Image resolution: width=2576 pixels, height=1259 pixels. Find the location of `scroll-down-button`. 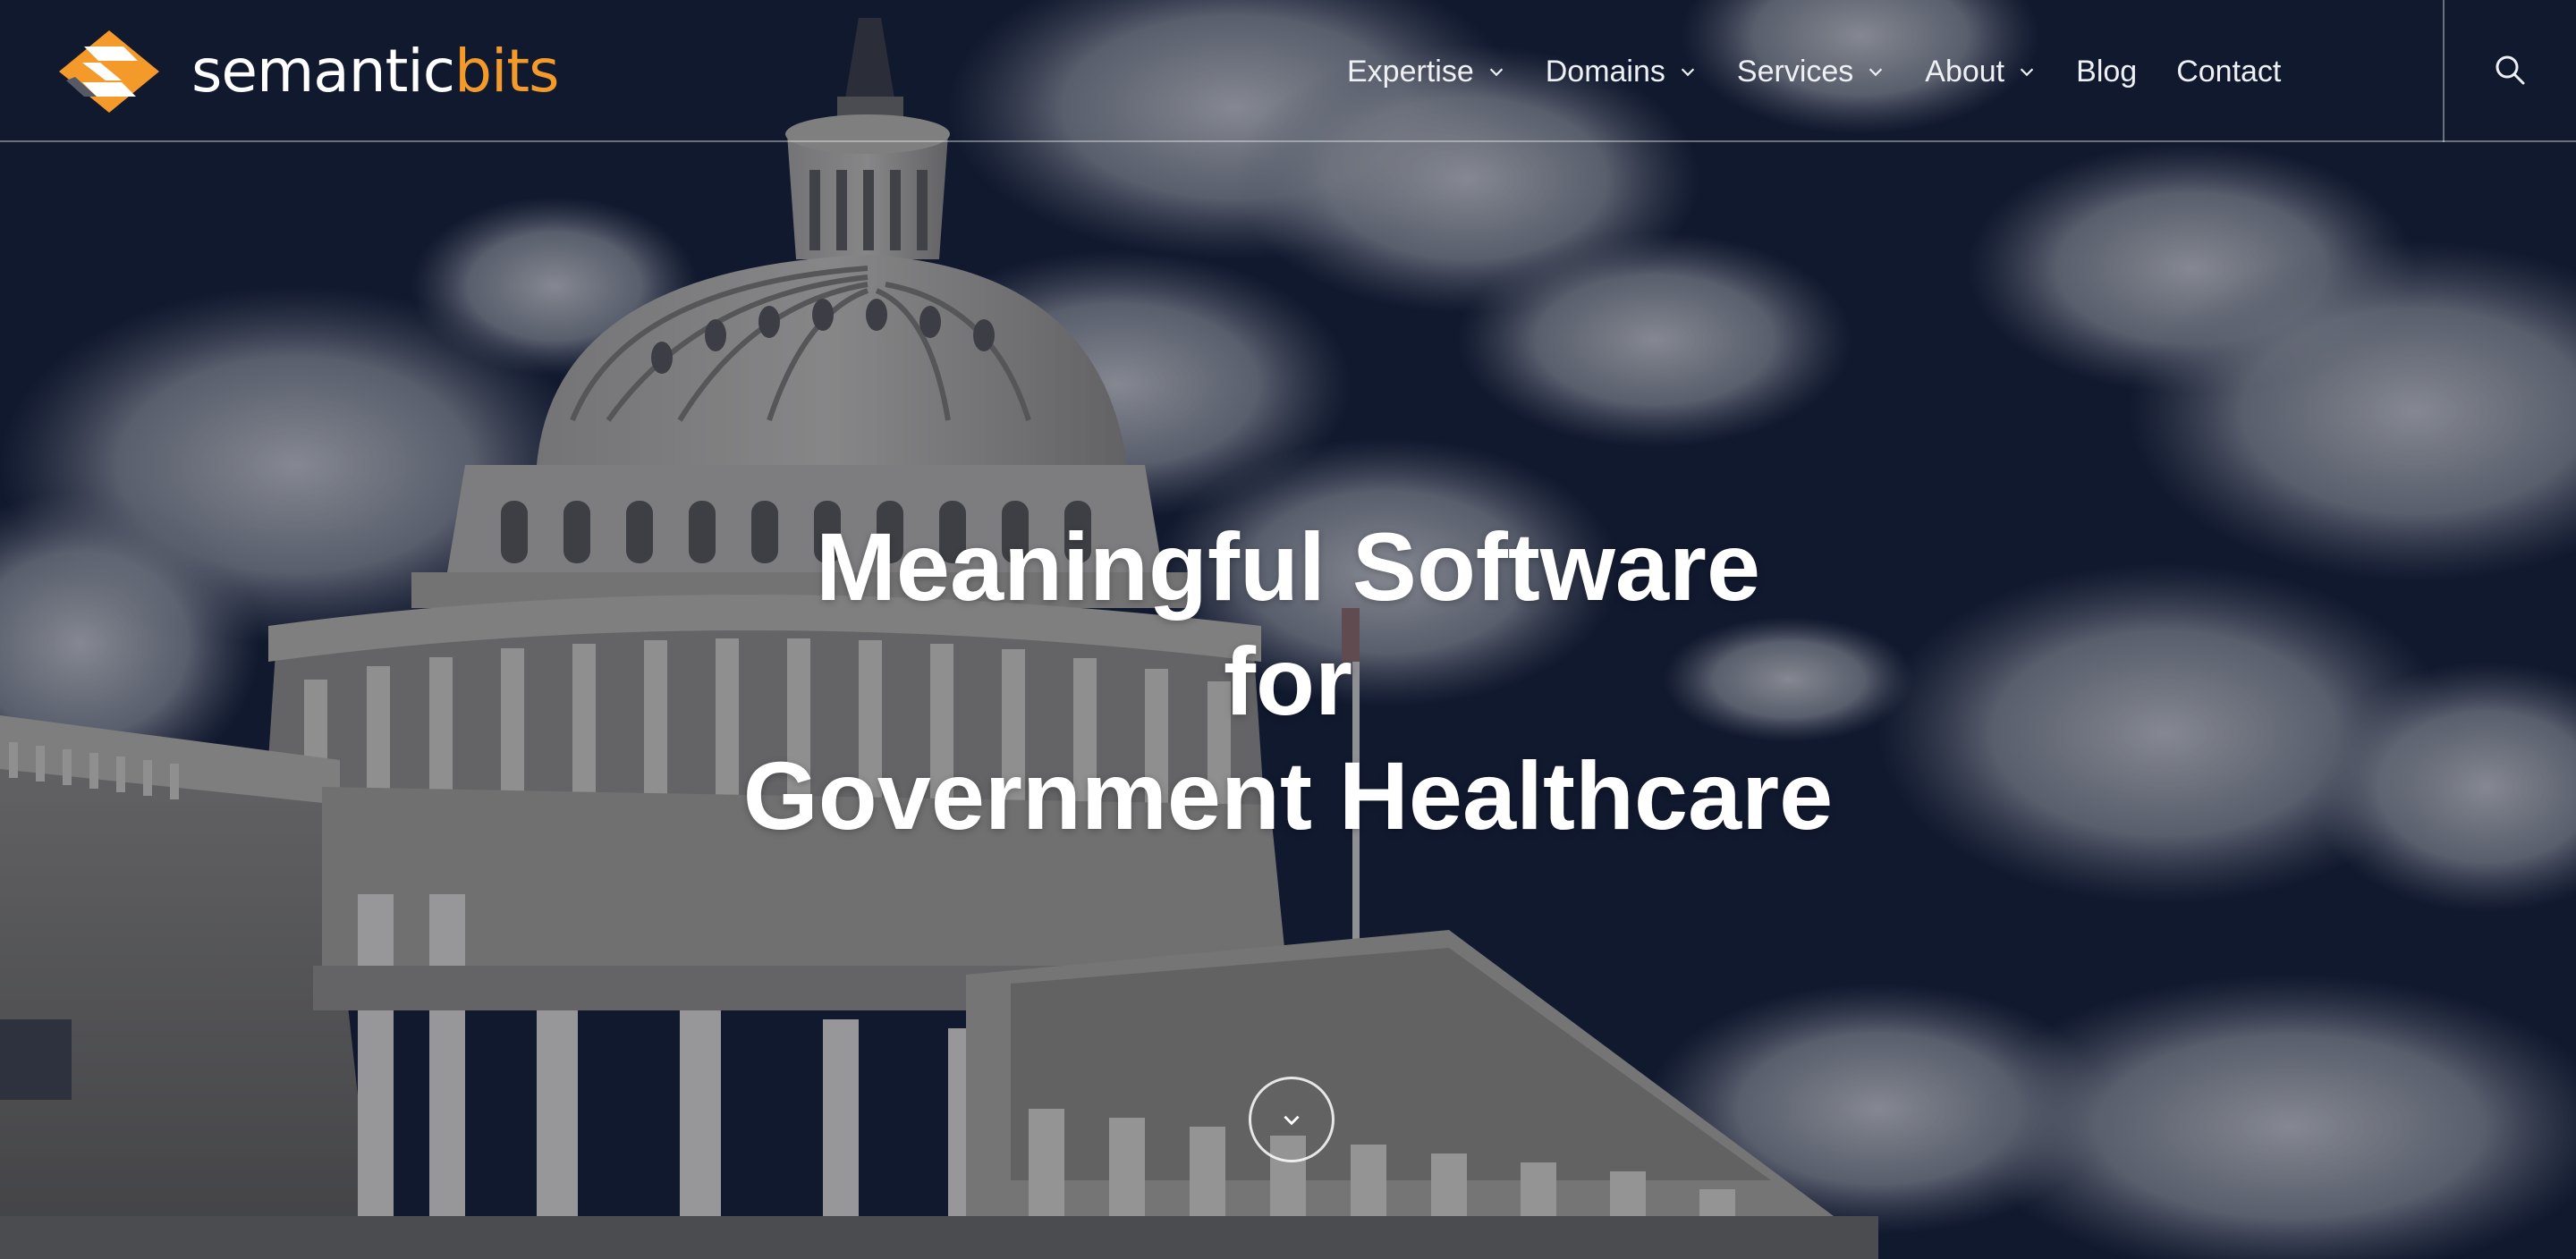

scroll-down-button is located at coordinates (1292, 1119).